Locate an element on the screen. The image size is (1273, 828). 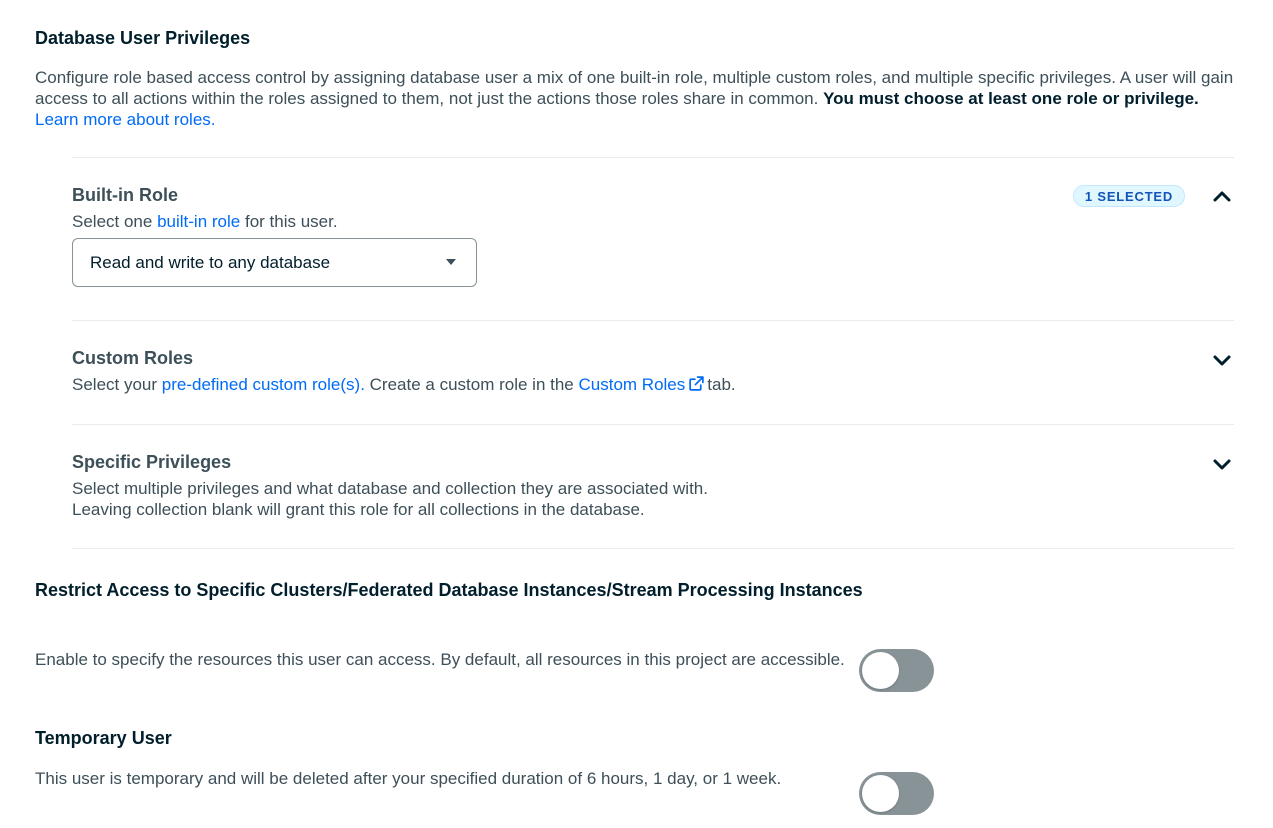
subtitle-text: Select your is located at coordinates (115, 384).